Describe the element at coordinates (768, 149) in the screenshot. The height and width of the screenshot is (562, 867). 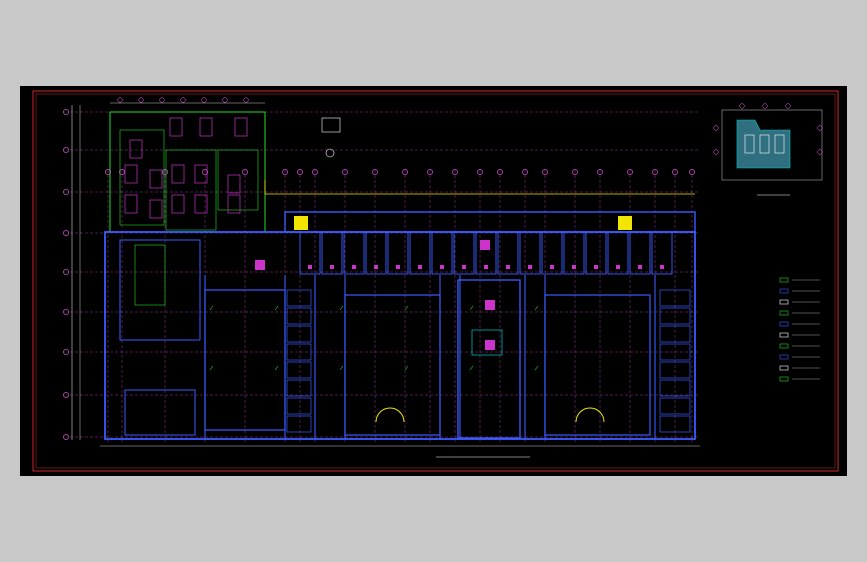
I see `site-plan` at that location.